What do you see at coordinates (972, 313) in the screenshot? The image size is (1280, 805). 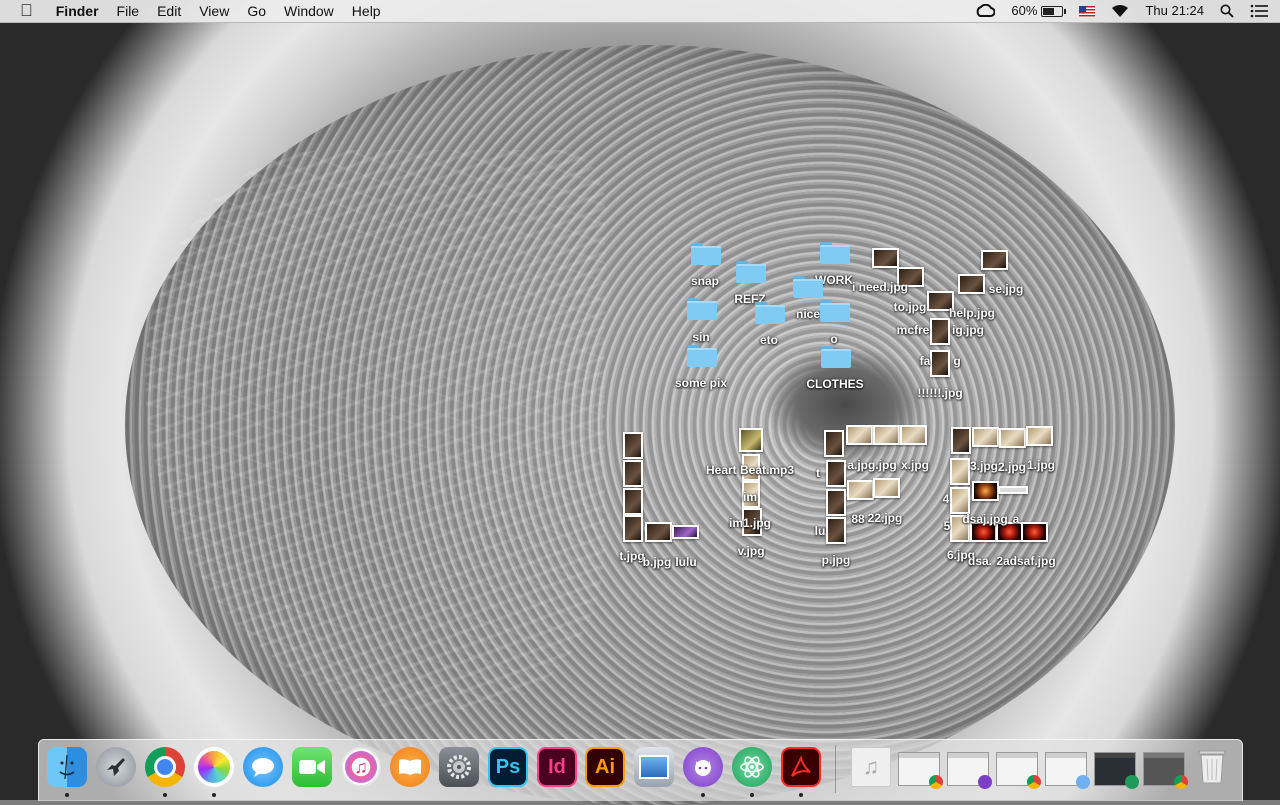 I see `file-label: help.jpg` at bounding box center [972, 313].